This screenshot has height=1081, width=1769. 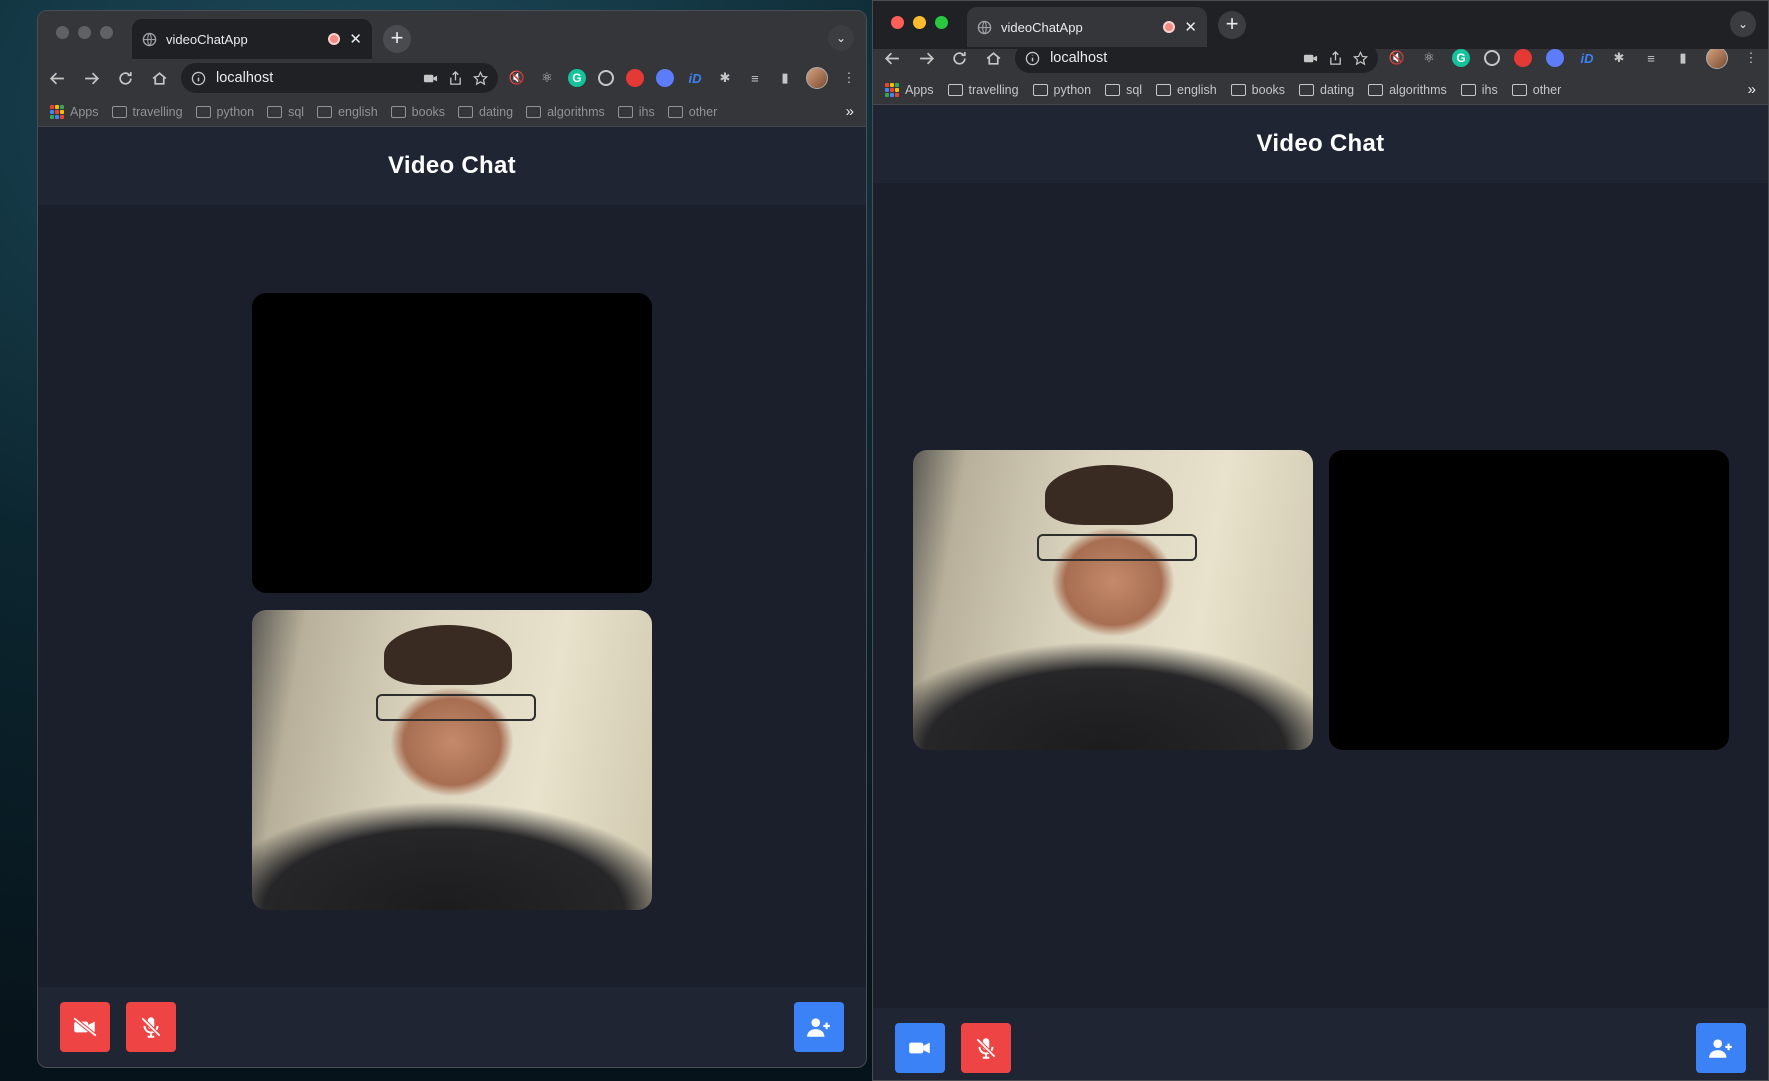 I want to click on bookmark-label: sql, so click(x=296, y=111).